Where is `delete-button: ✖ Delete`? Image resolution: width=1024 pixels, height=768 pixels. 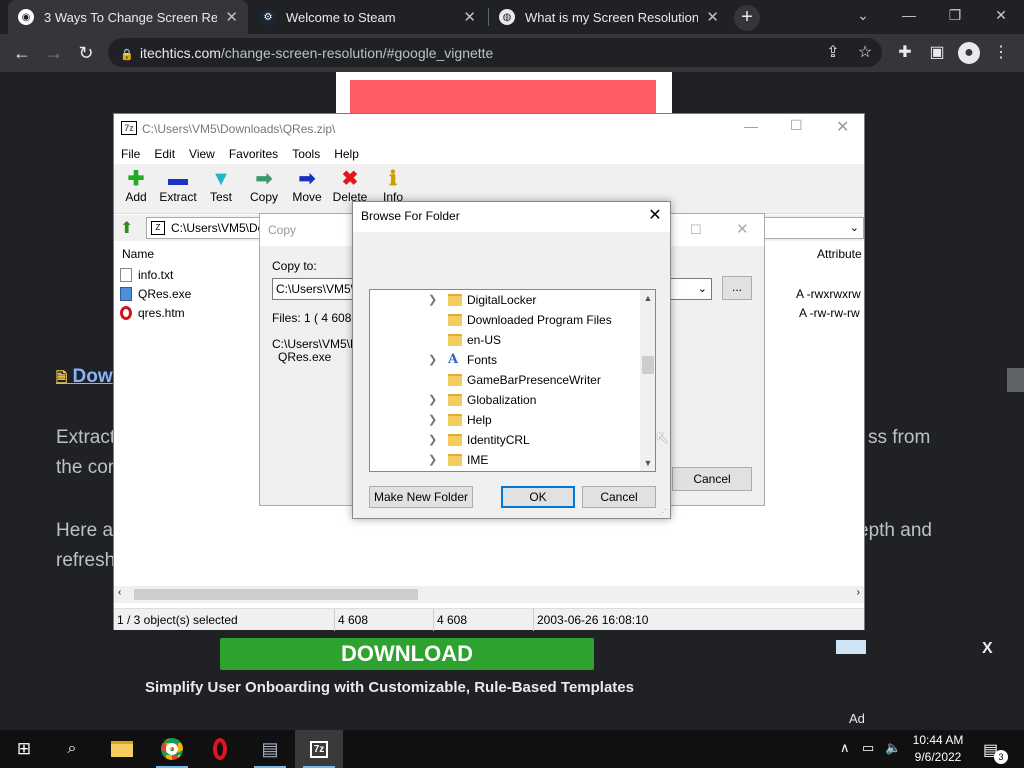 delete-button: ✖ Delete is located at coordinates (350, 186).